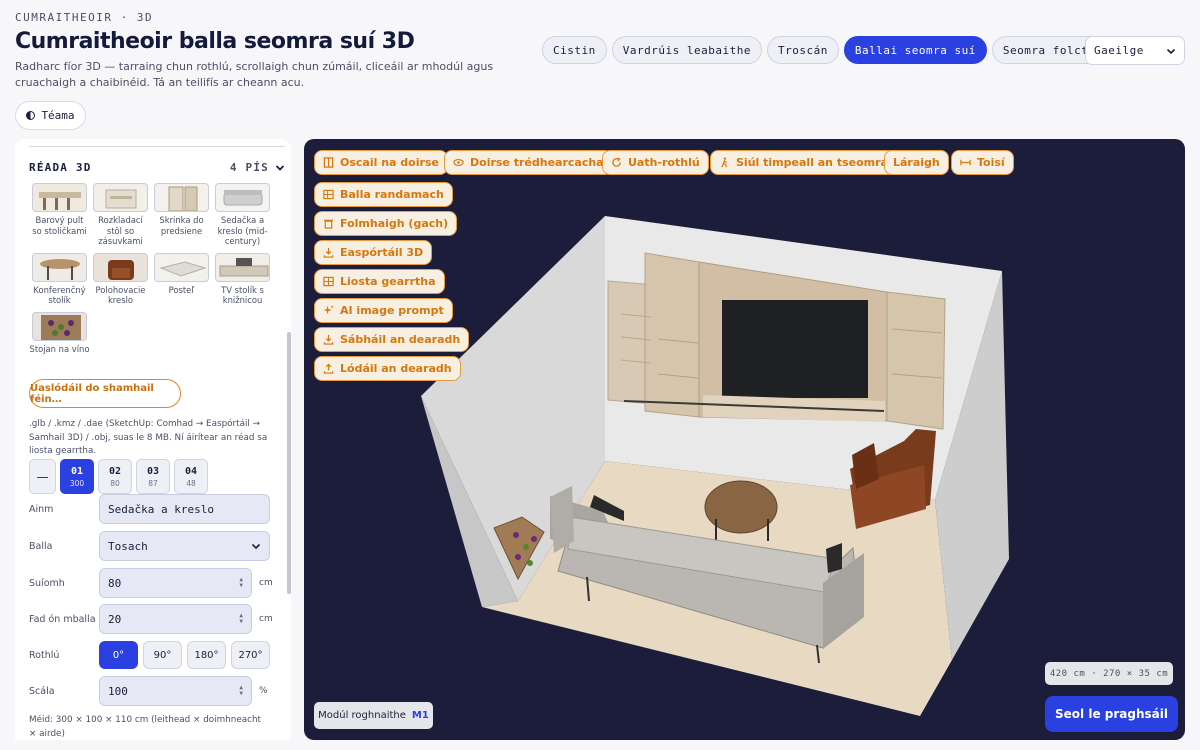 This screenshot has height=750, width=1200. What do you see at coordinates (42, 476) in the screenshot?
I see `module-none-button: —` at bounding box center [42, 476].